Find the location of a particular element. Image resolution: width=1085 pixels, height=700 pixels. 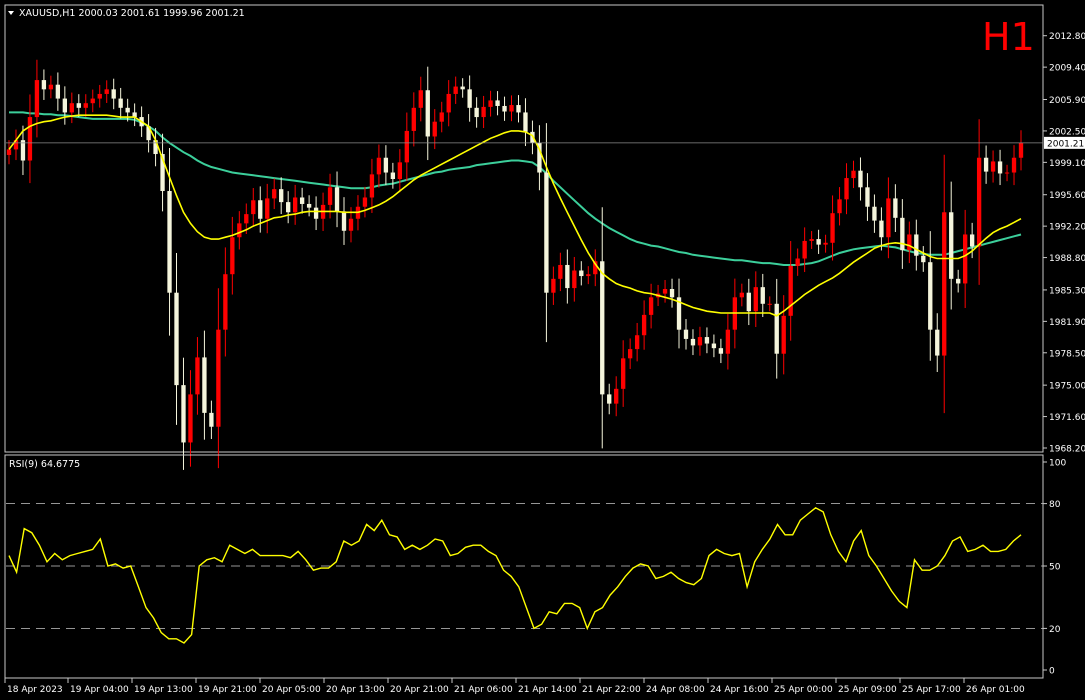

price-tick-label: 1968.20 is located at coordinates (1067, 450).